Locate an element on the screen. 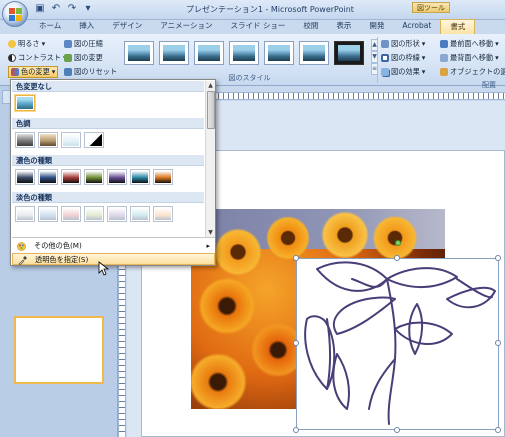 Image resolution: width=505 pixels, height=437 pixels. brightness-icon is located at coordinates (12, 44).